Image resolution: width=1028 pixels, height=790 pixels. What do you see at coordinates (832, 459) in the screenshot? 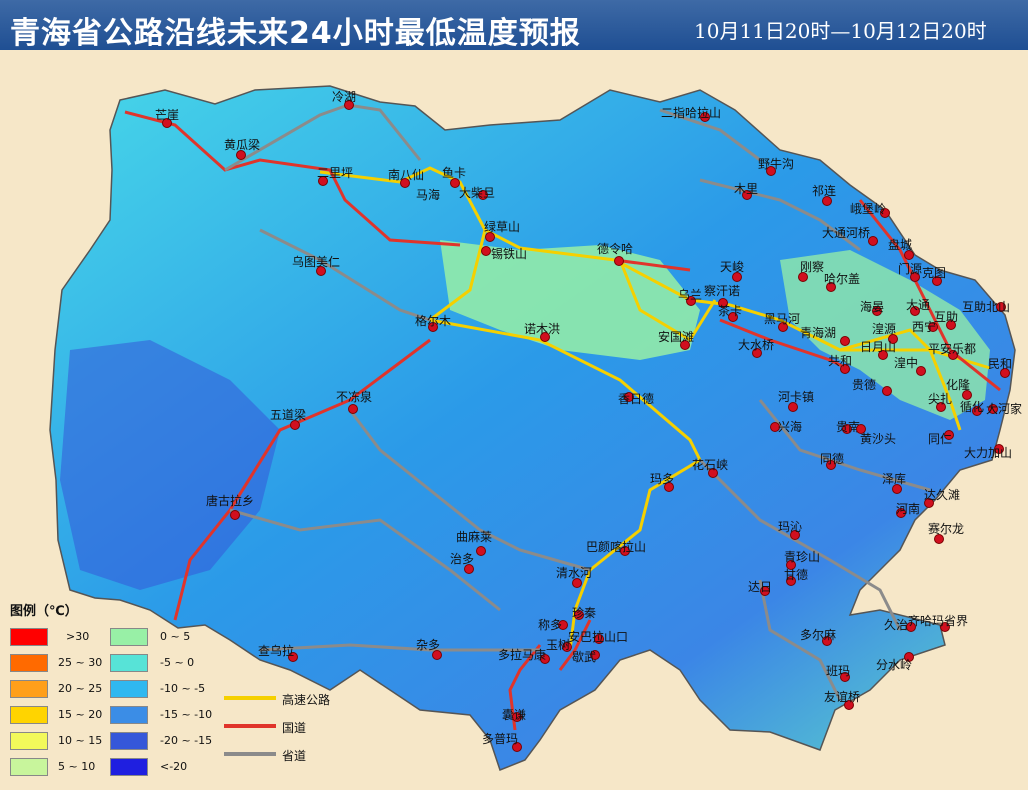
I see `place-label: 同德` at bounding box center [832, 459].